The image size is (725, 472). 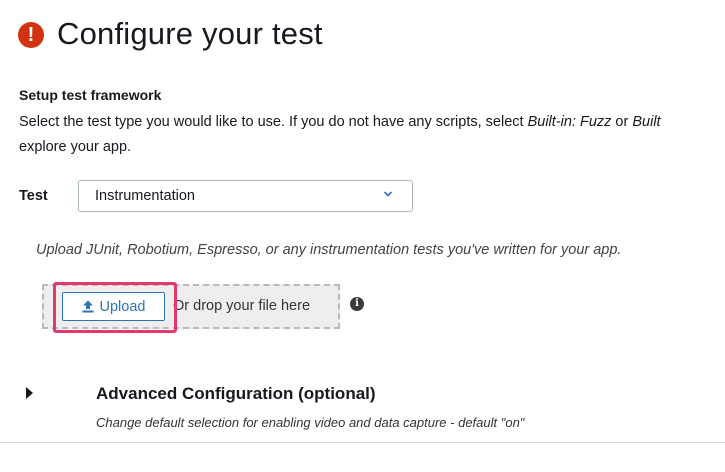 What do you see at coordinates (357, 304) in the screenshot?
I see `info-icon: i` at bounding box center [357, 304].